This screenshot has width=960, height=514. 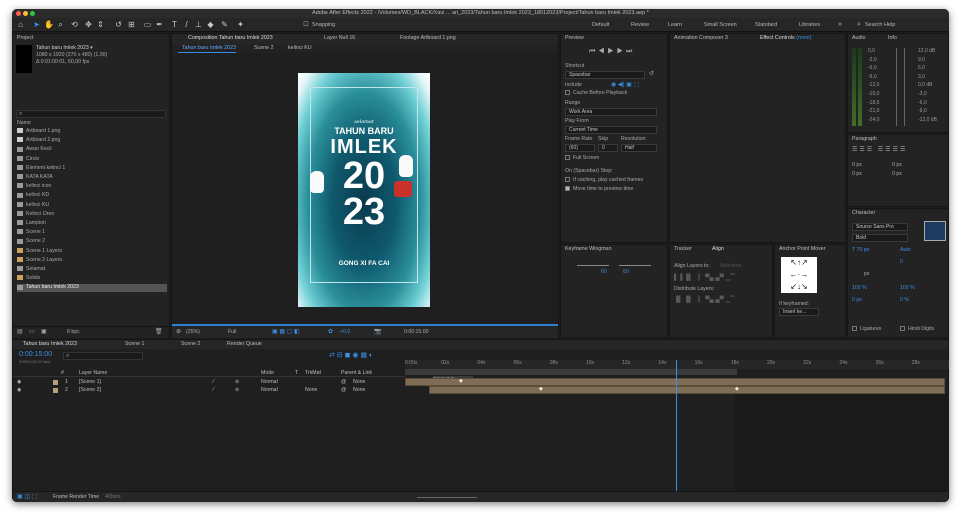 I want to click on project-item: kelinci icon, so click(x=92, y=187).